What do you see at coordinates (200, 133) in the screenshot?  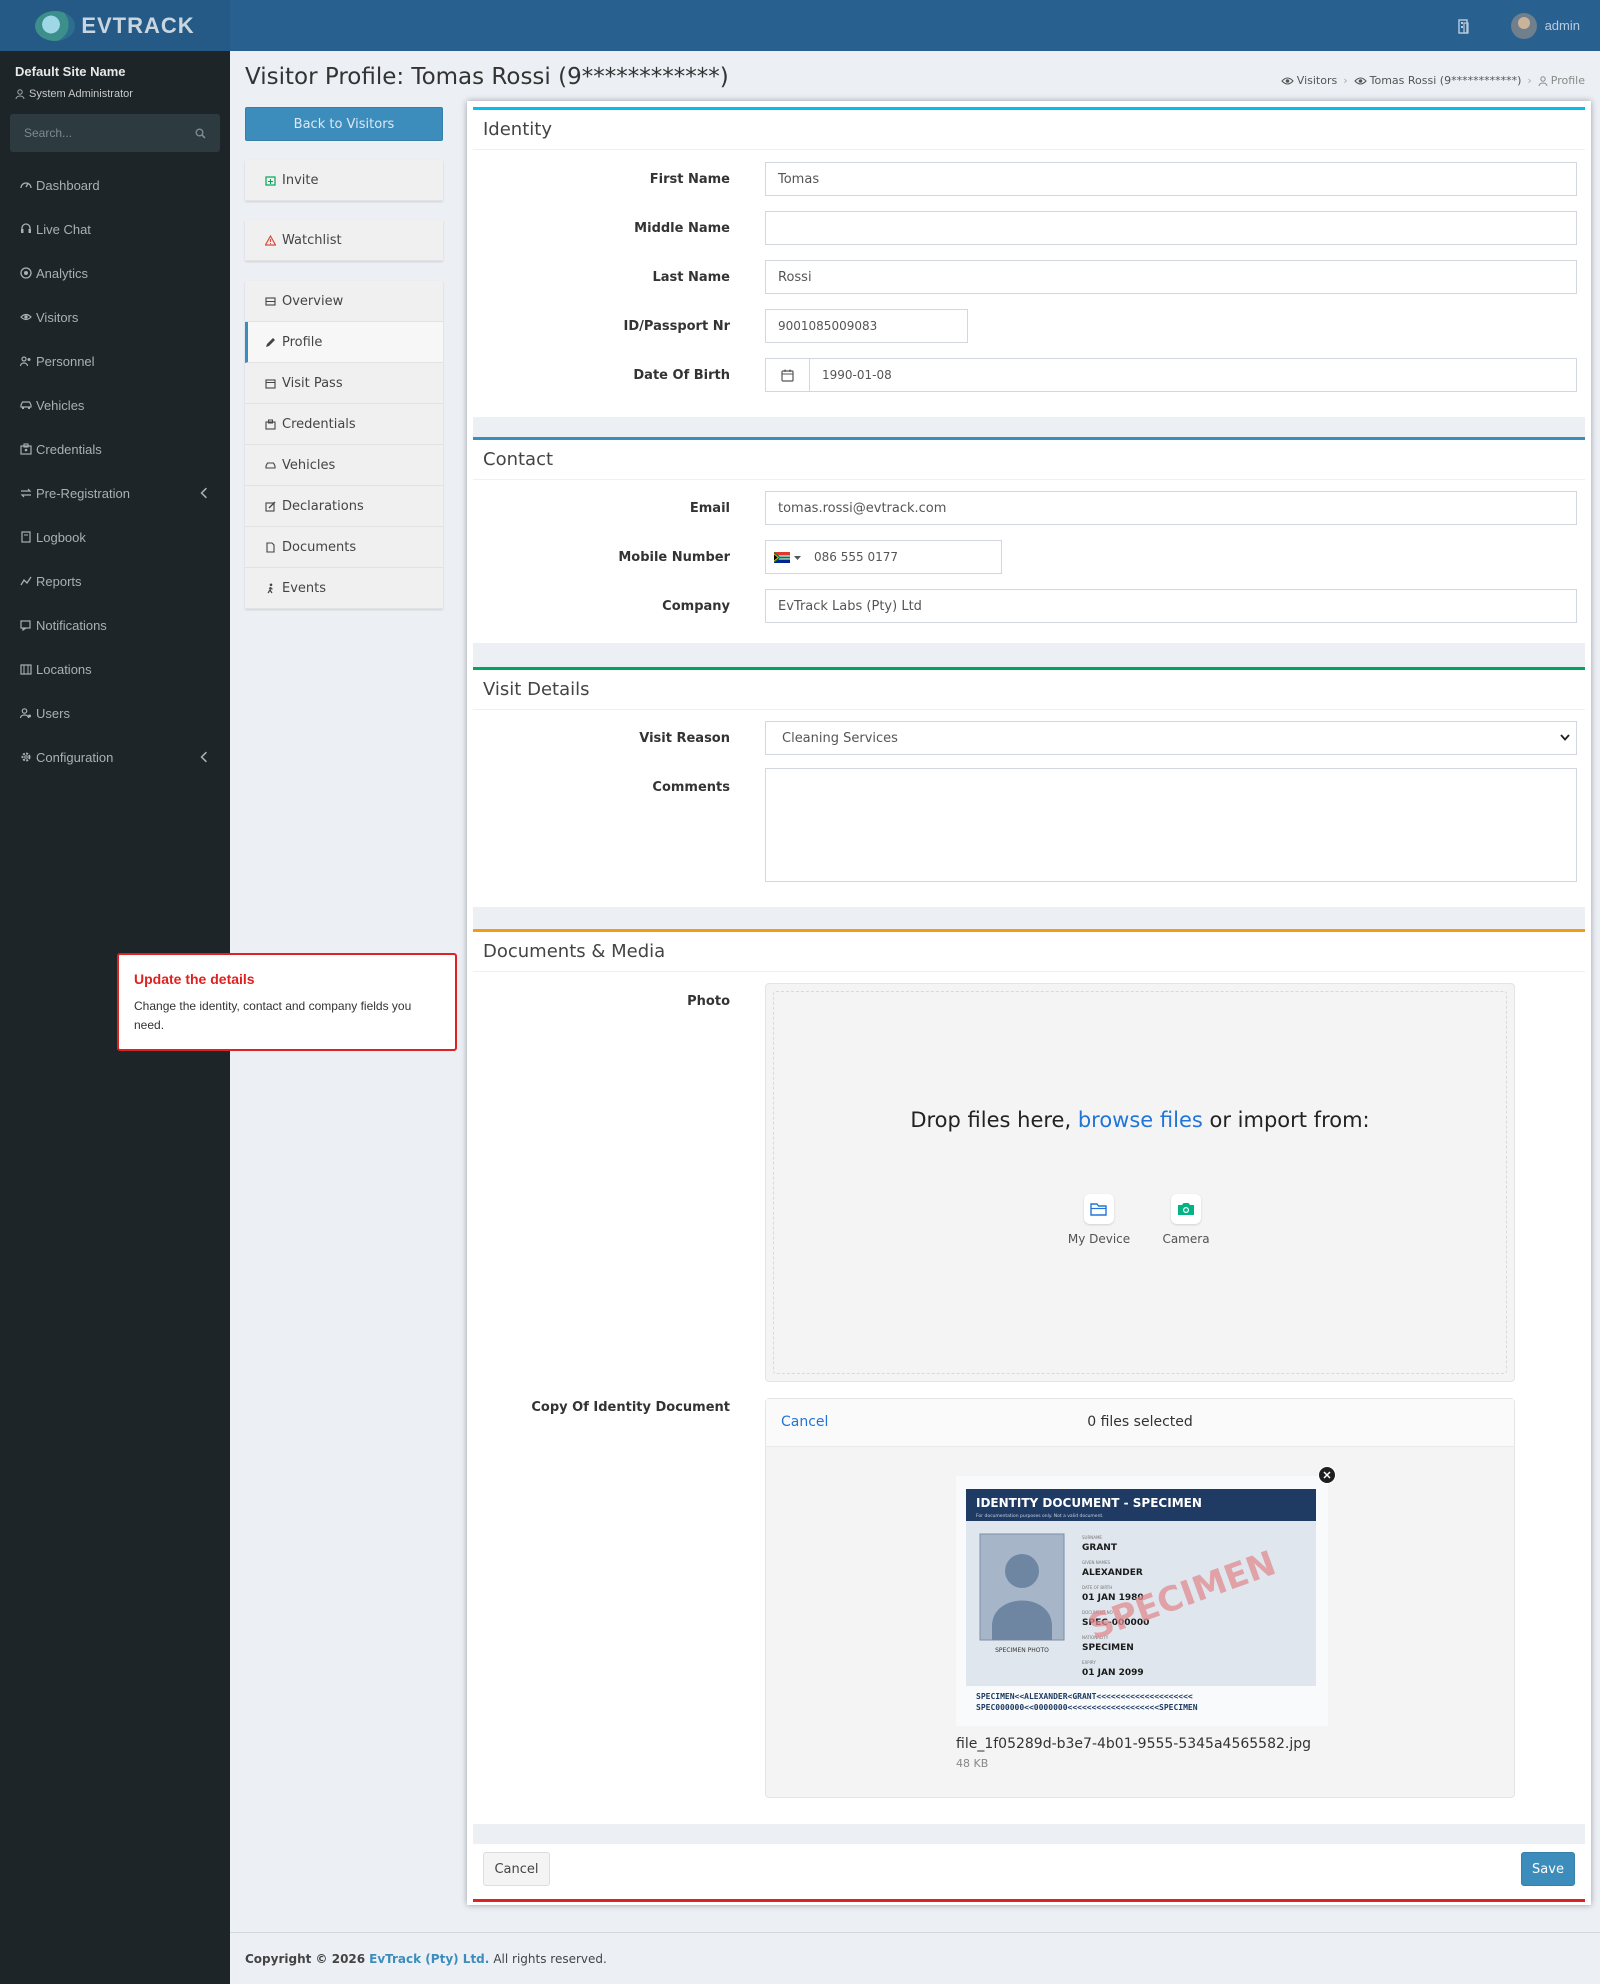 I see `search-icon` at bounding box center [200, 133].